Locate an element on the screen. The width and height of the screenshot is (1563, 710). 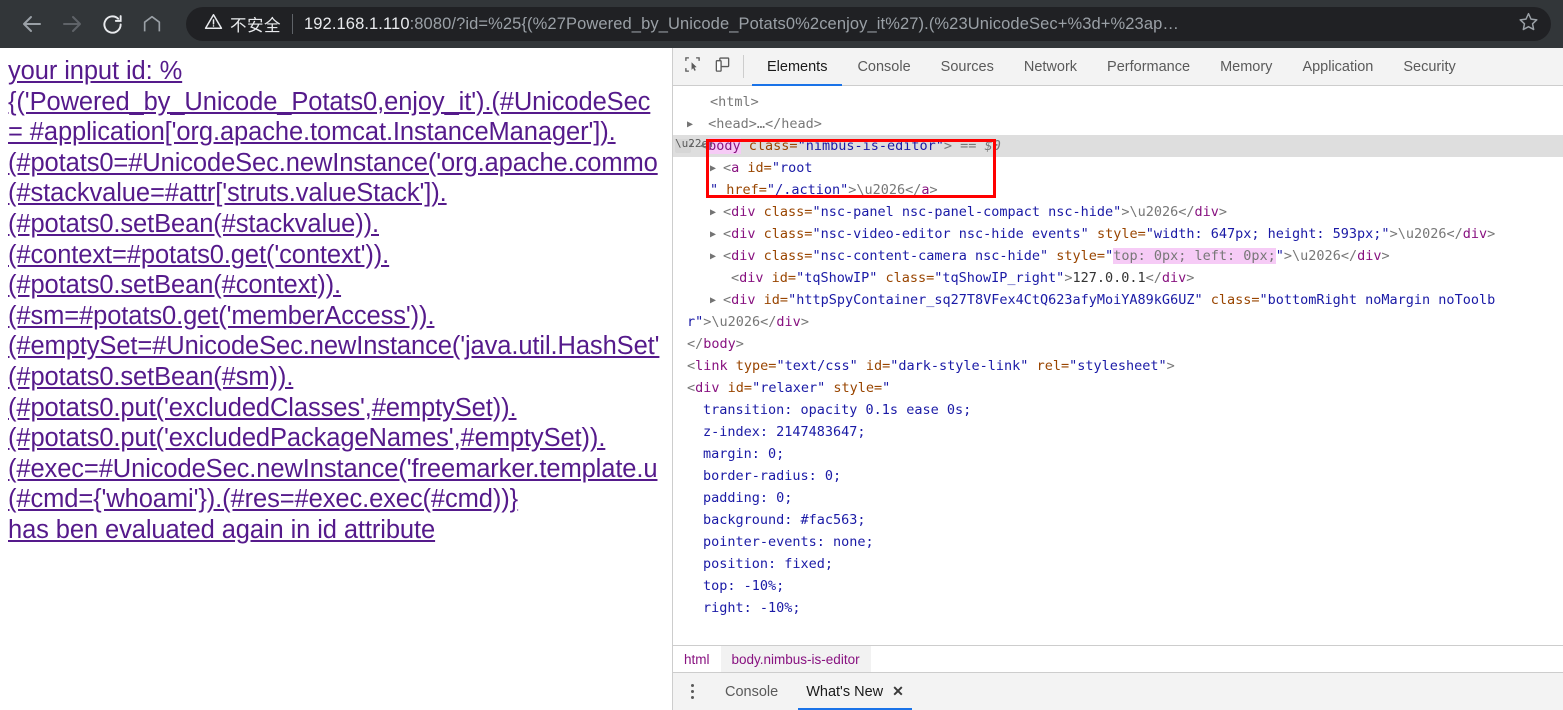
relaxer-style-line-3: border-radius: 0; is located at coordinates (772, 476).